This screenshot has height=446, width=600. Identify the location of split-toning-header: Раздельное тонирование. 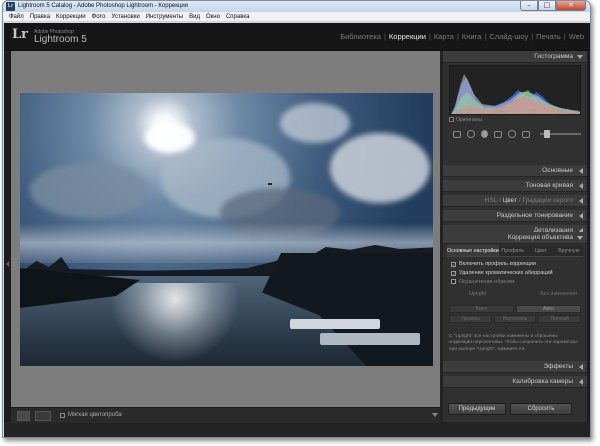
(515, 216).